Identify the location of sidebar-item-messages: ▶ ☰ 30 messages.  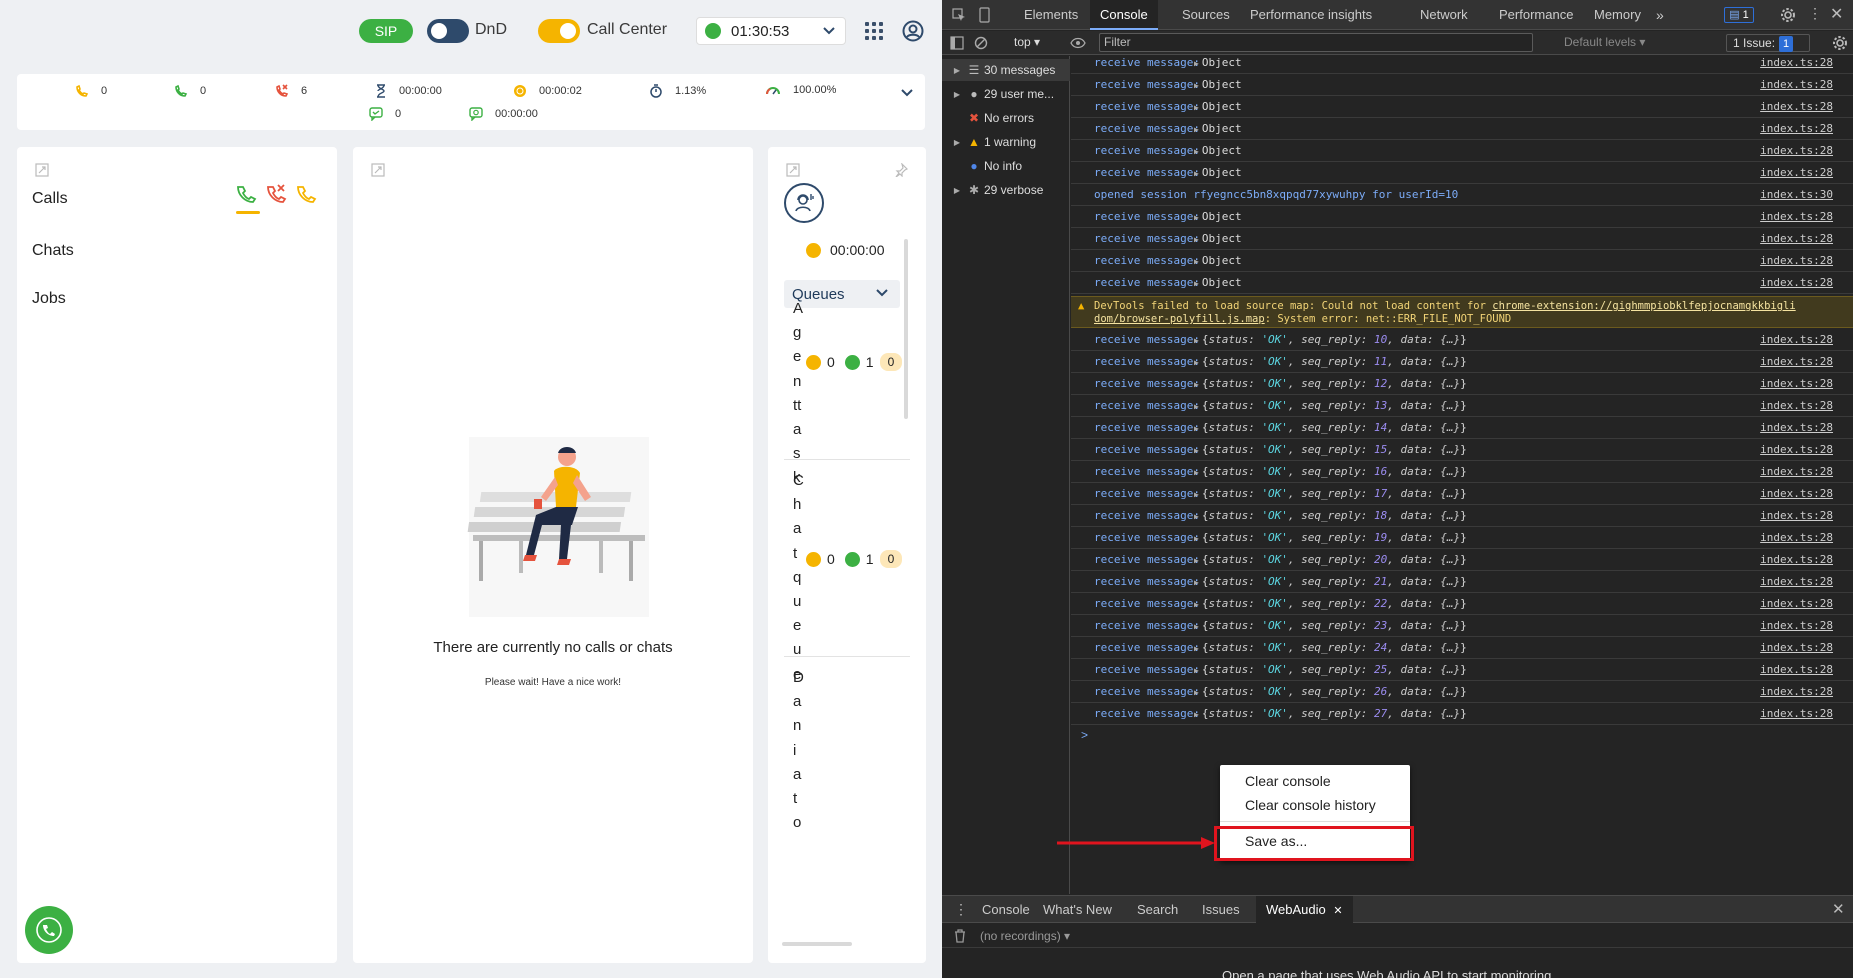
(1006, 70).